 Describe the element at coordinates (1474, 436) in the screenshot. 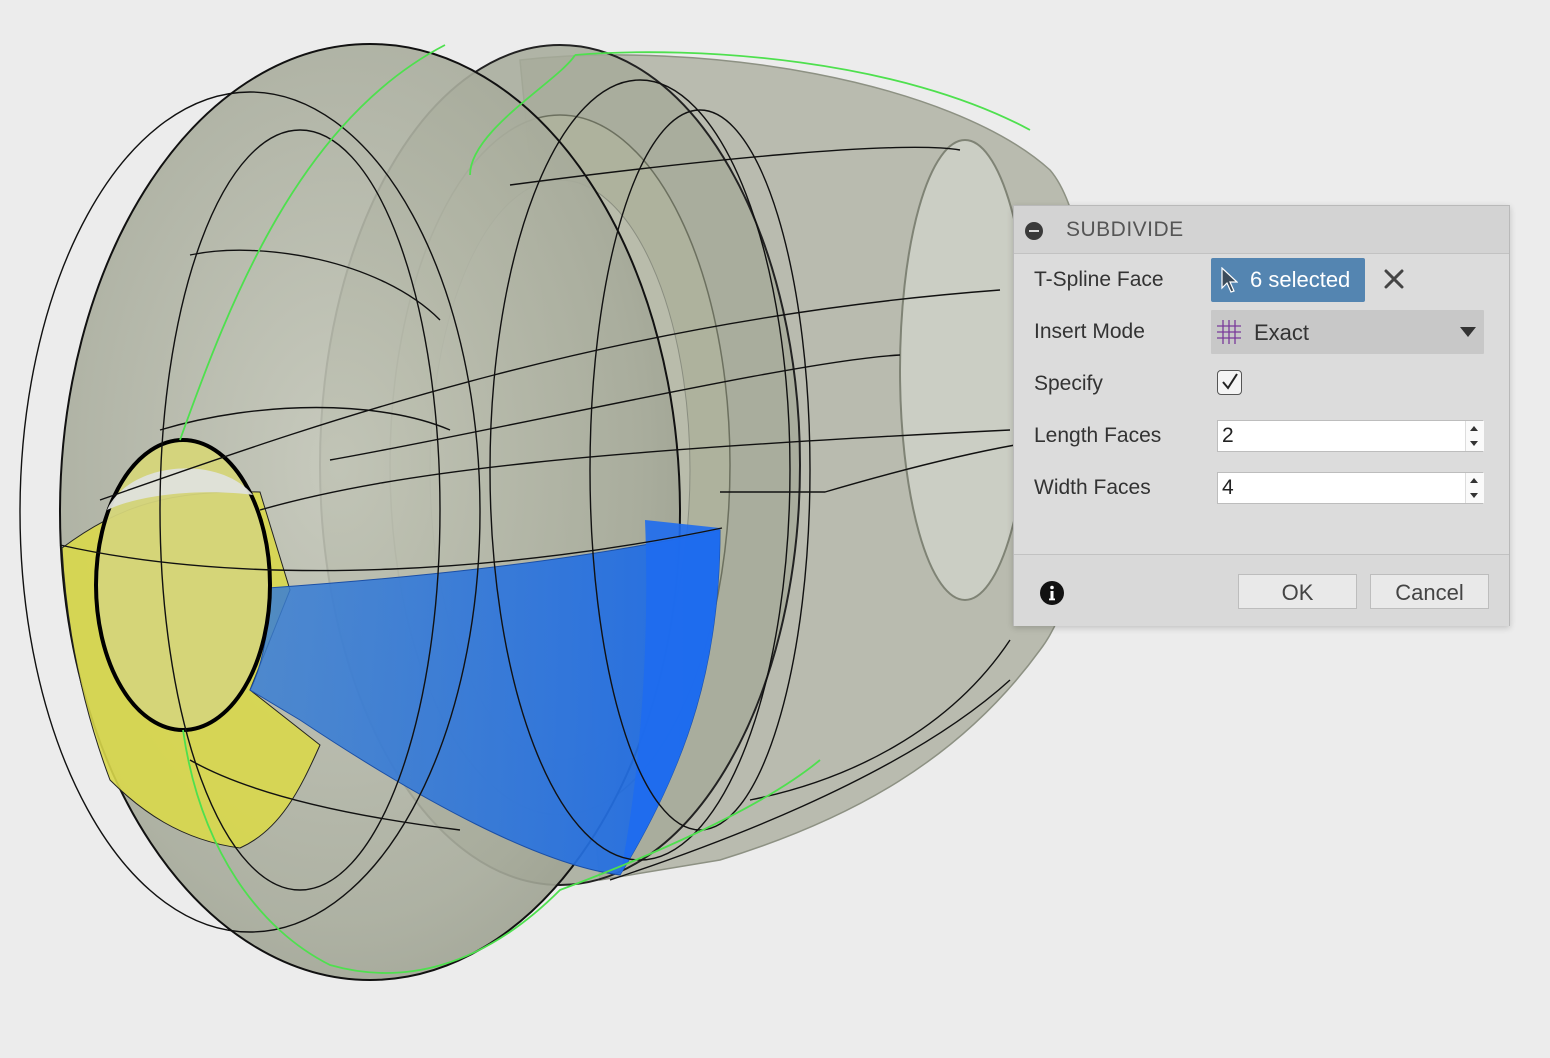

I see `length-faces-stepper` at that location.